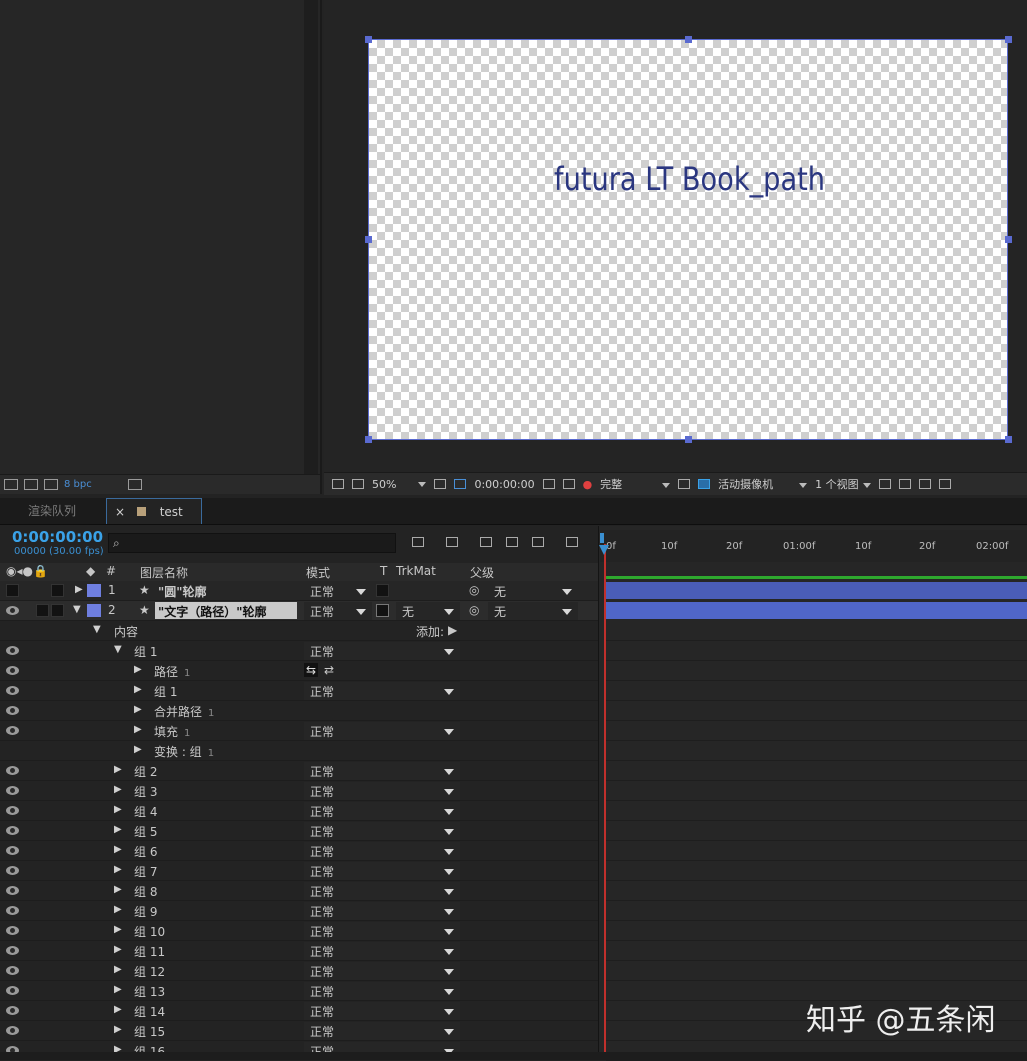 Image resolution: width=1027 pixels, height=1061 pixels. What do you see at coordinates (816, 610) in the screenshot?
I see `layer-duration-bar` at bounding box center [816, 610].